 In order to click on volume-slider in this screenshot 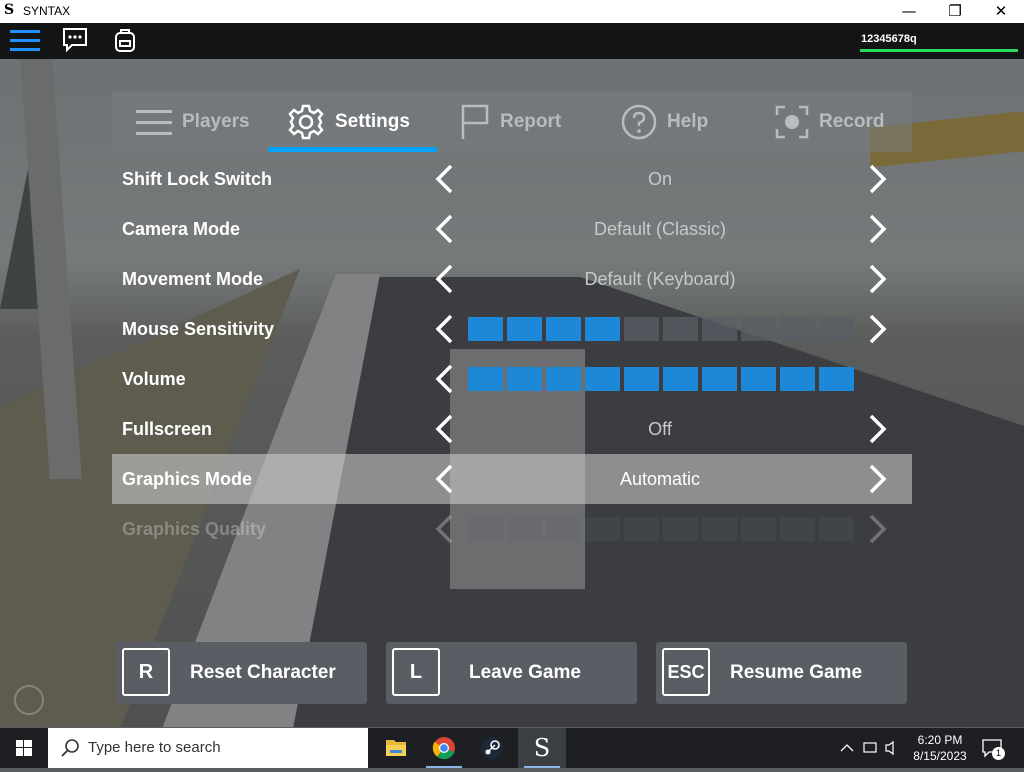, I will do `click(663, 379)`.